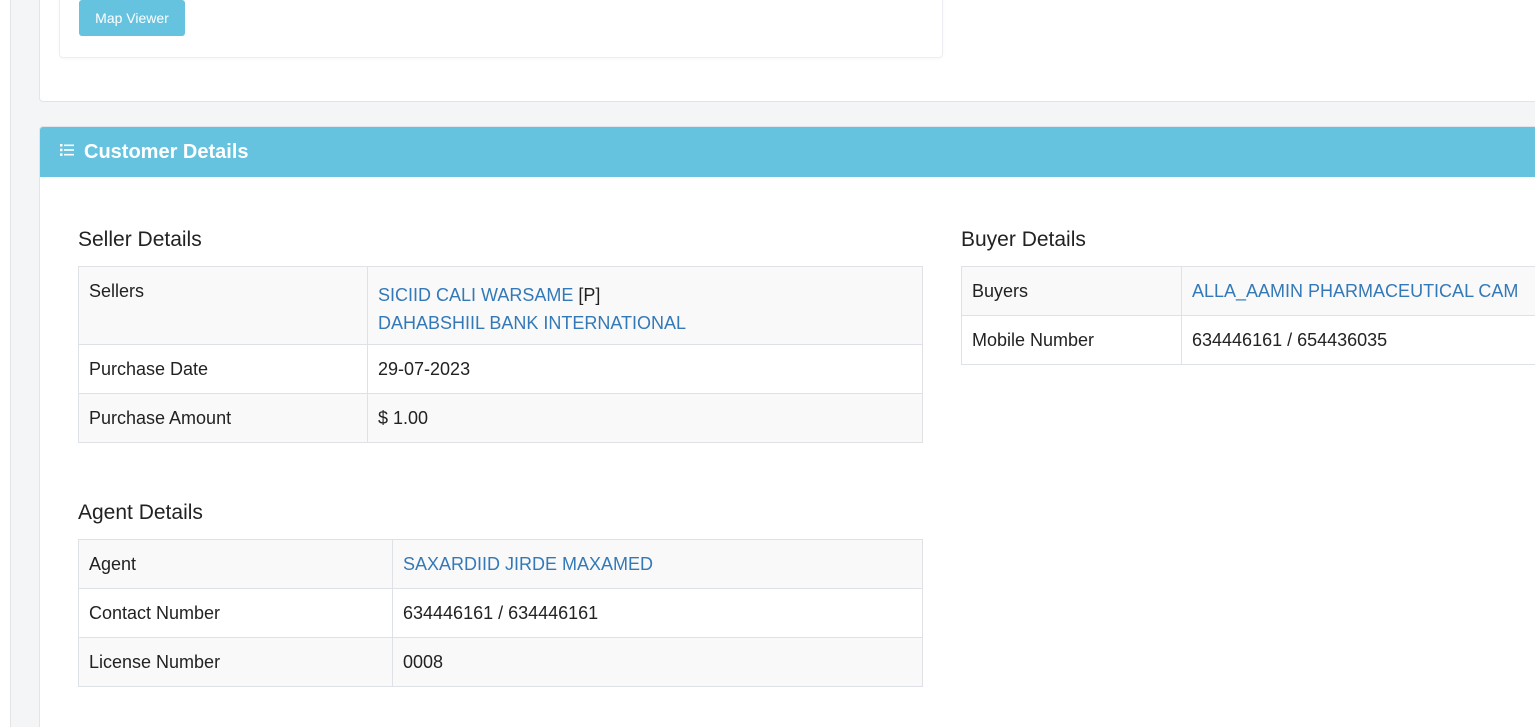 This screenshot has height=727, width=1535. What do you see at coordinates (223, 418) in the screenshot?
I see `purchase-amount-label: Purchase Amount` at bounding box center [223, 418].